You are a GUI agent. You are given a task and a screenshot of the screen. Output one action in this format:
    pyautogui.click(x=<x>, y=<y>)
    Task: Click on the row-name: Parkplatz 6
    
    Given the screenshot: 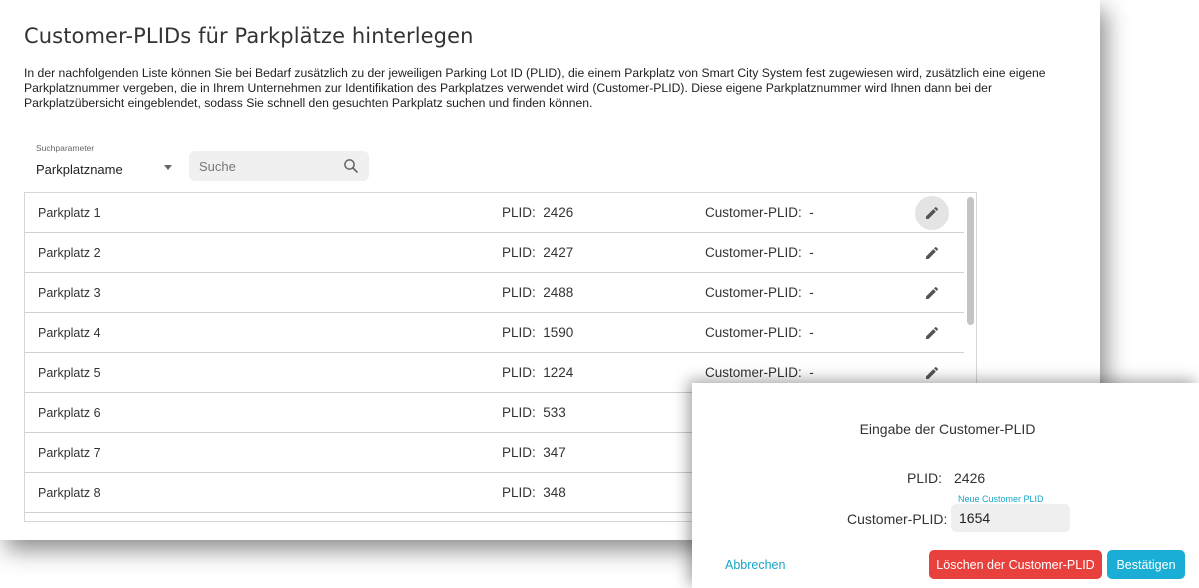 What is the action you would take?
    pyautogui.click(x=69, y=413)
    